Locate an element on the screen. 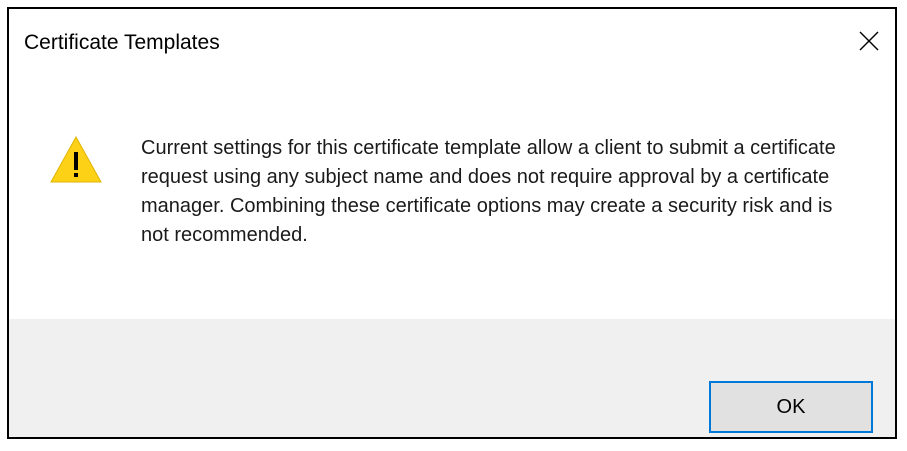 Image resolution: width=907 pixels, height=451 pixels. ok-button: OK is located at coordinates (791, 407).